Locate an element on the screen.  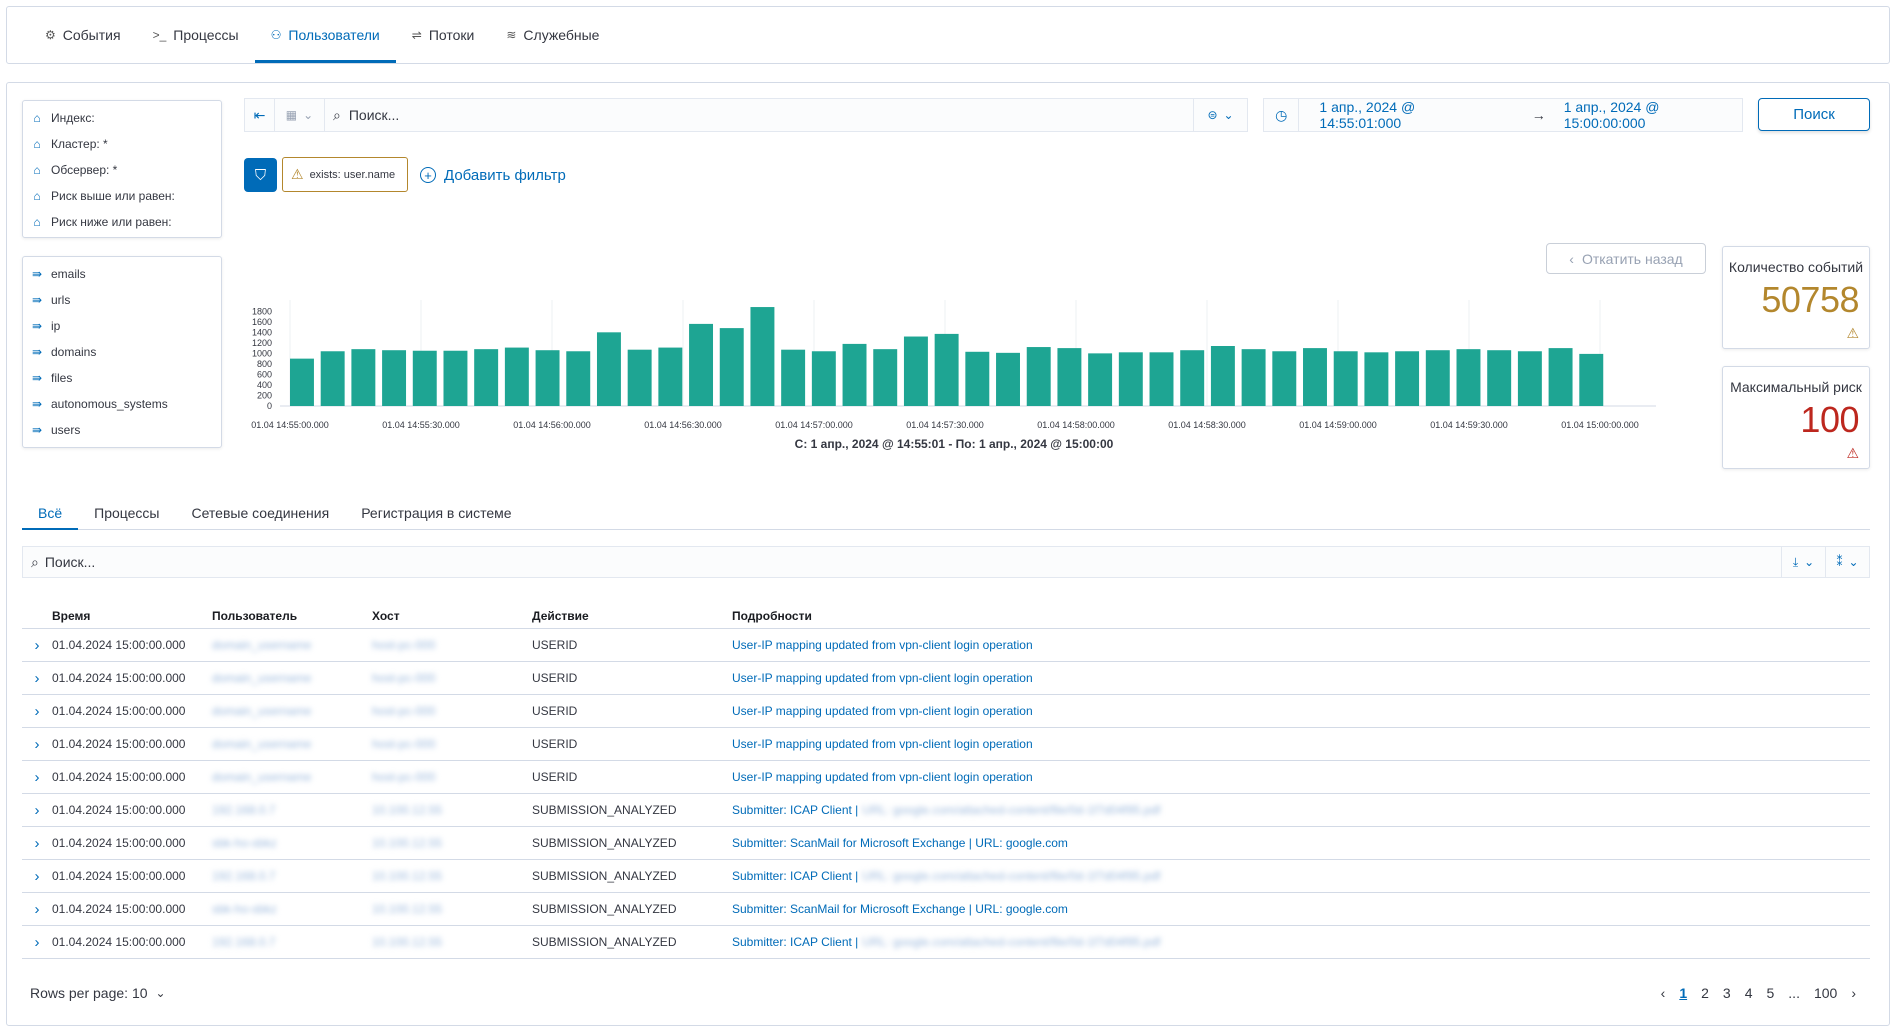
column-header-host: Хост is located at coordinates (452, 616).